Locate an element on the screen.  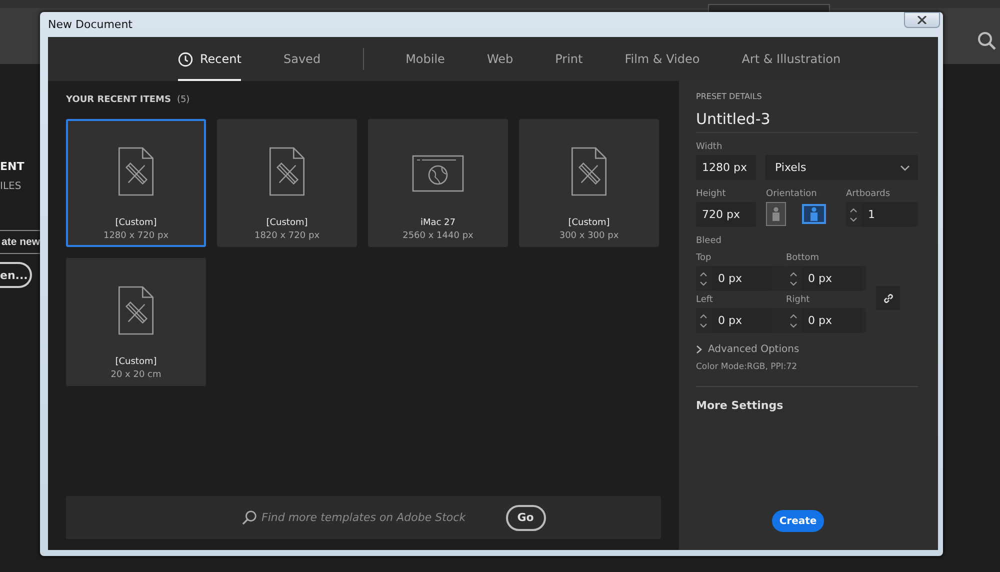
tab: Recent is located at coordinates (210, 59).